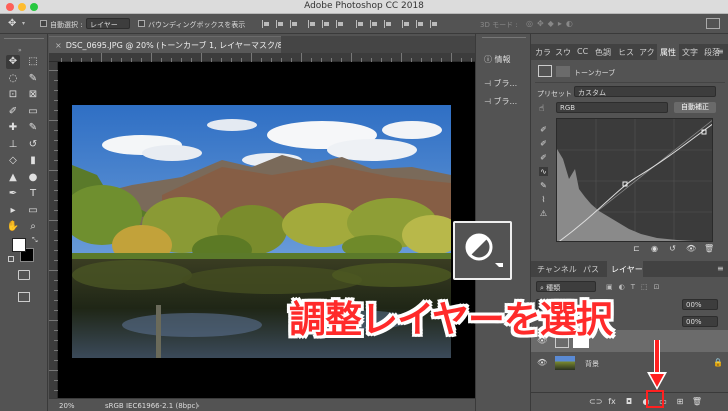  Describe the element at coordinates (557, 269) in the screenshot. I see `tab-layers-0: チャンネル` at that location.